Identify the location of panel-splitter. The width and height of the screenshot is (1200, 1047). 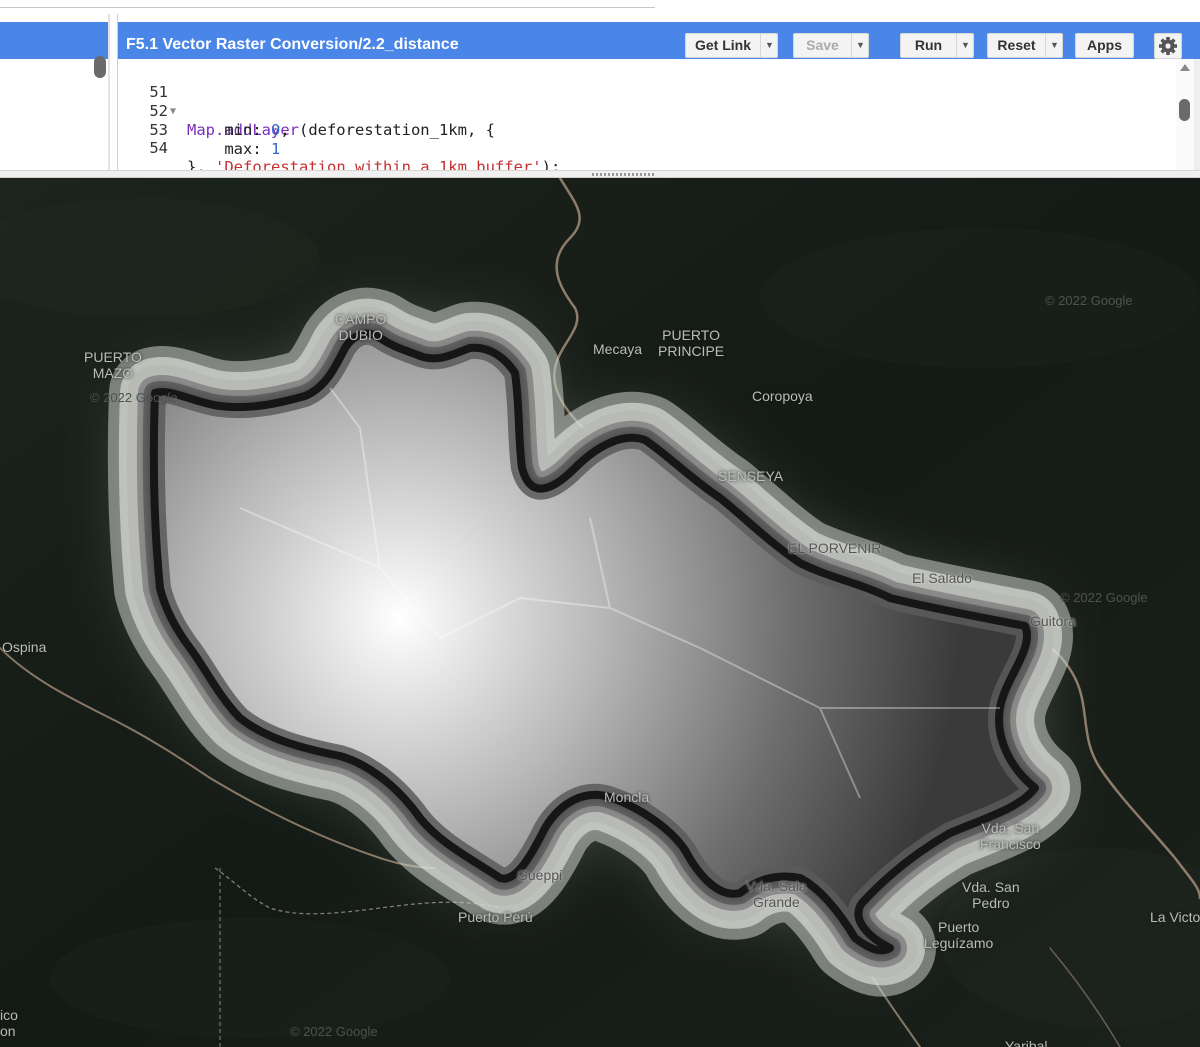
(600, 174).